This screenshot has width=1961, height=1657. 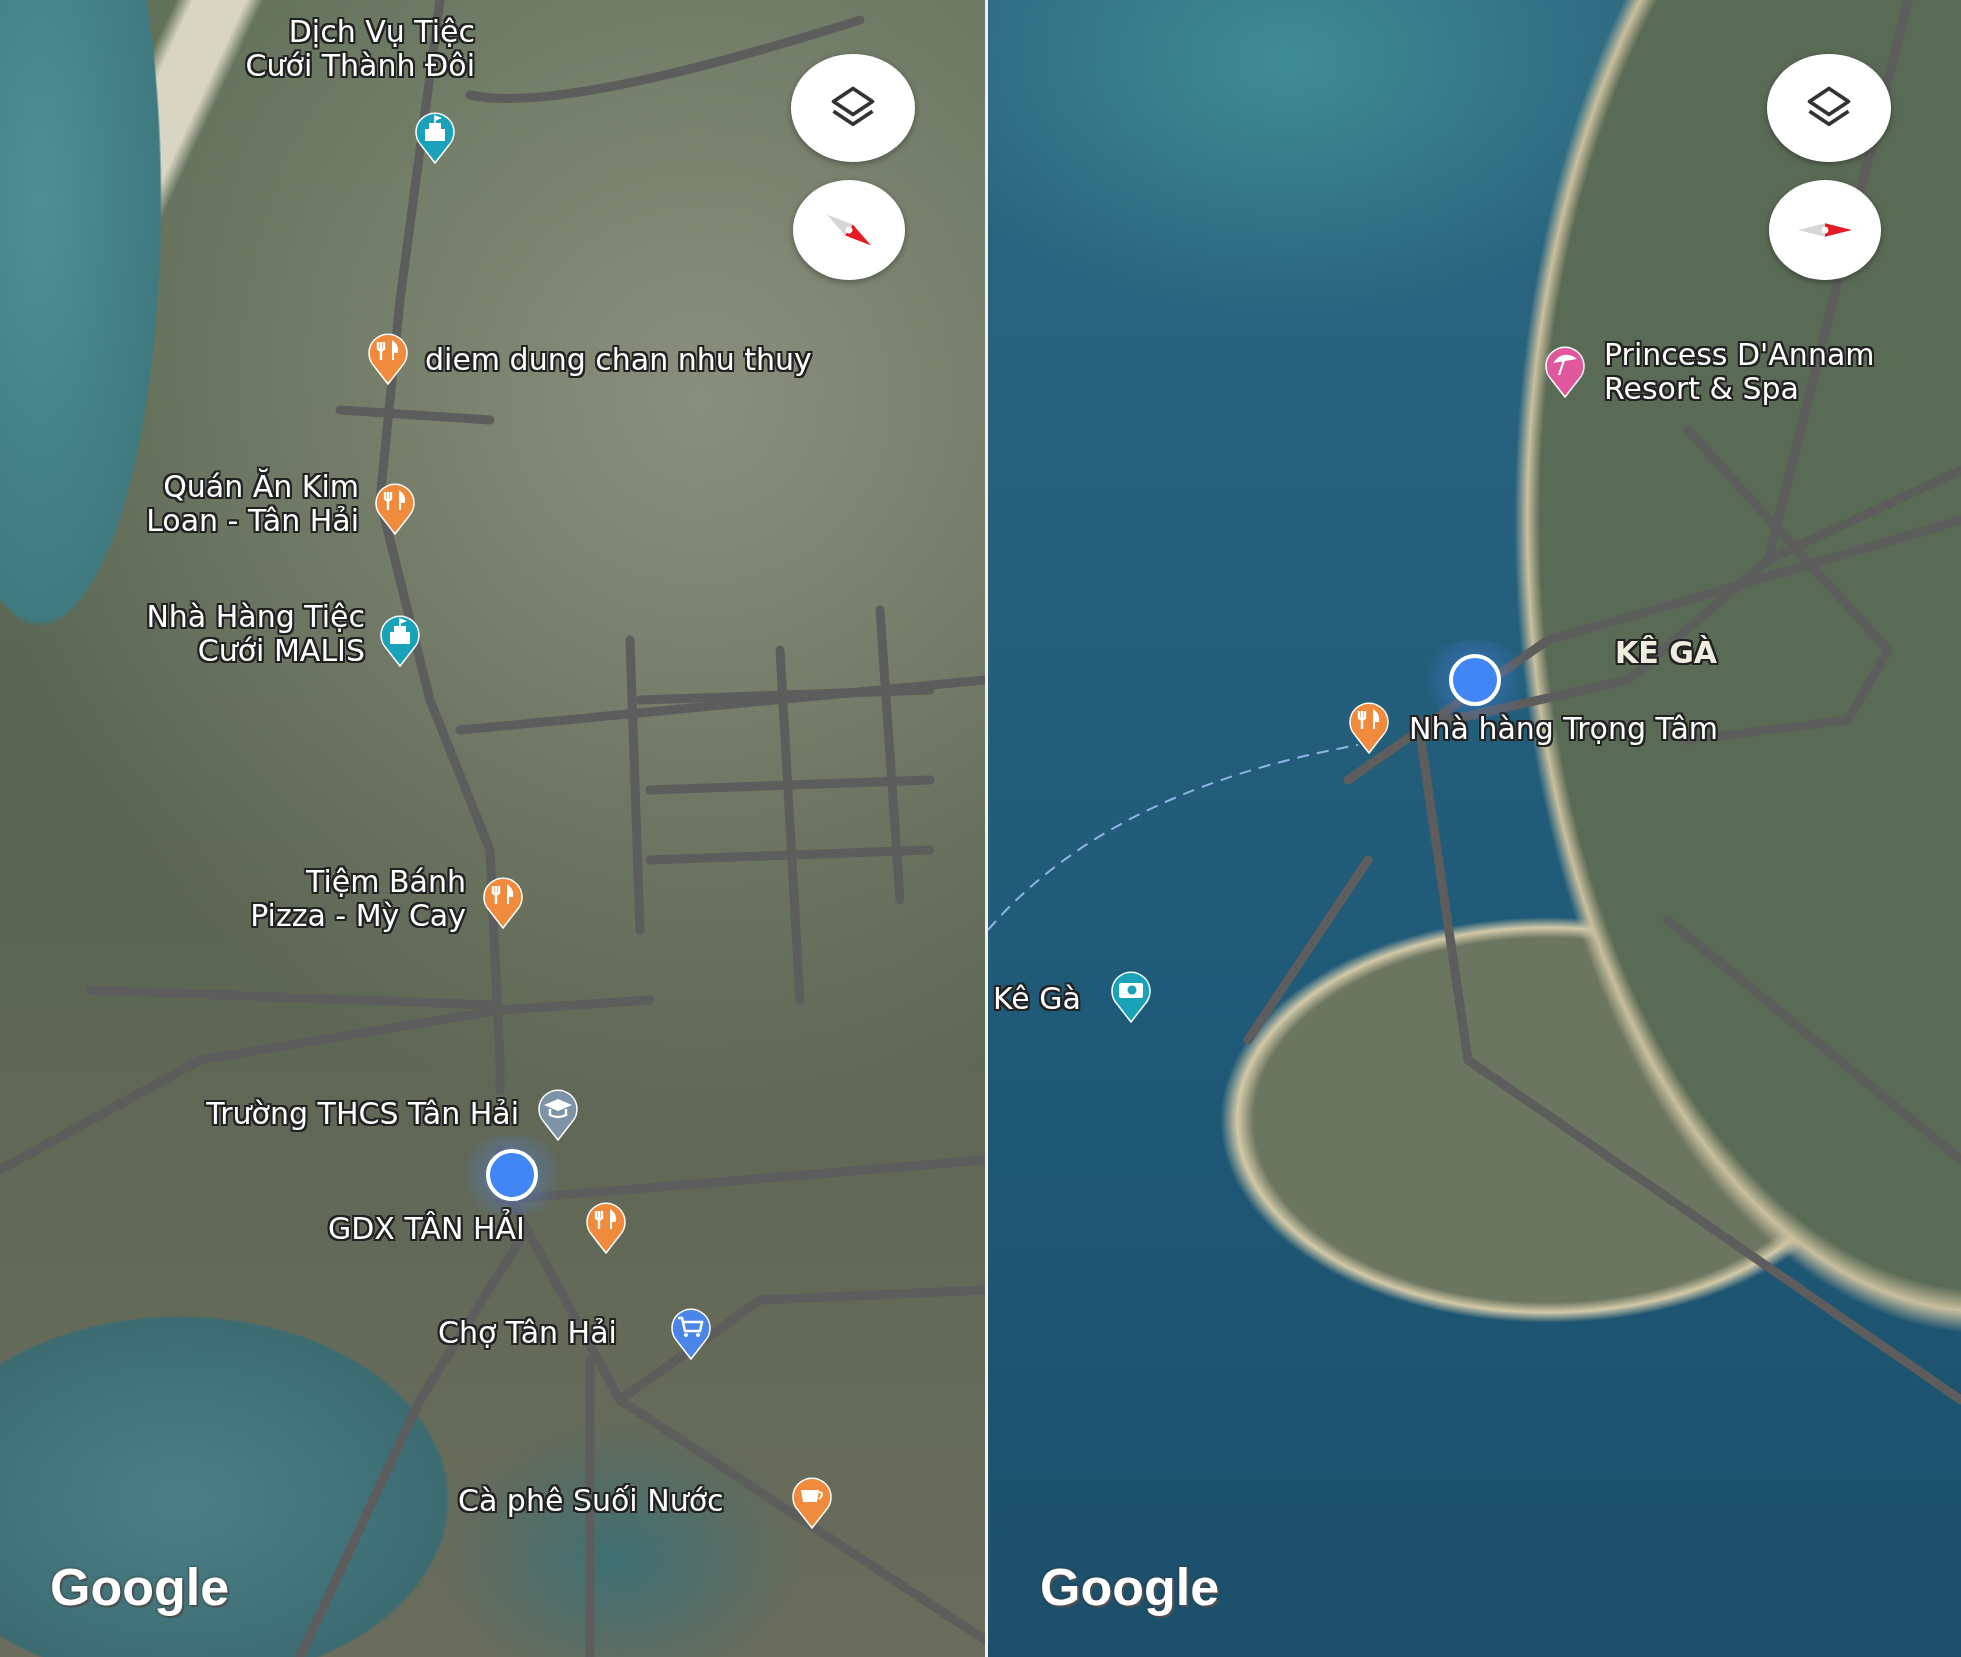 What do you see at coordinates (1131, 996) in the screenshot?
I see `camera-pin-icon` at bounding box center [1131, 996].